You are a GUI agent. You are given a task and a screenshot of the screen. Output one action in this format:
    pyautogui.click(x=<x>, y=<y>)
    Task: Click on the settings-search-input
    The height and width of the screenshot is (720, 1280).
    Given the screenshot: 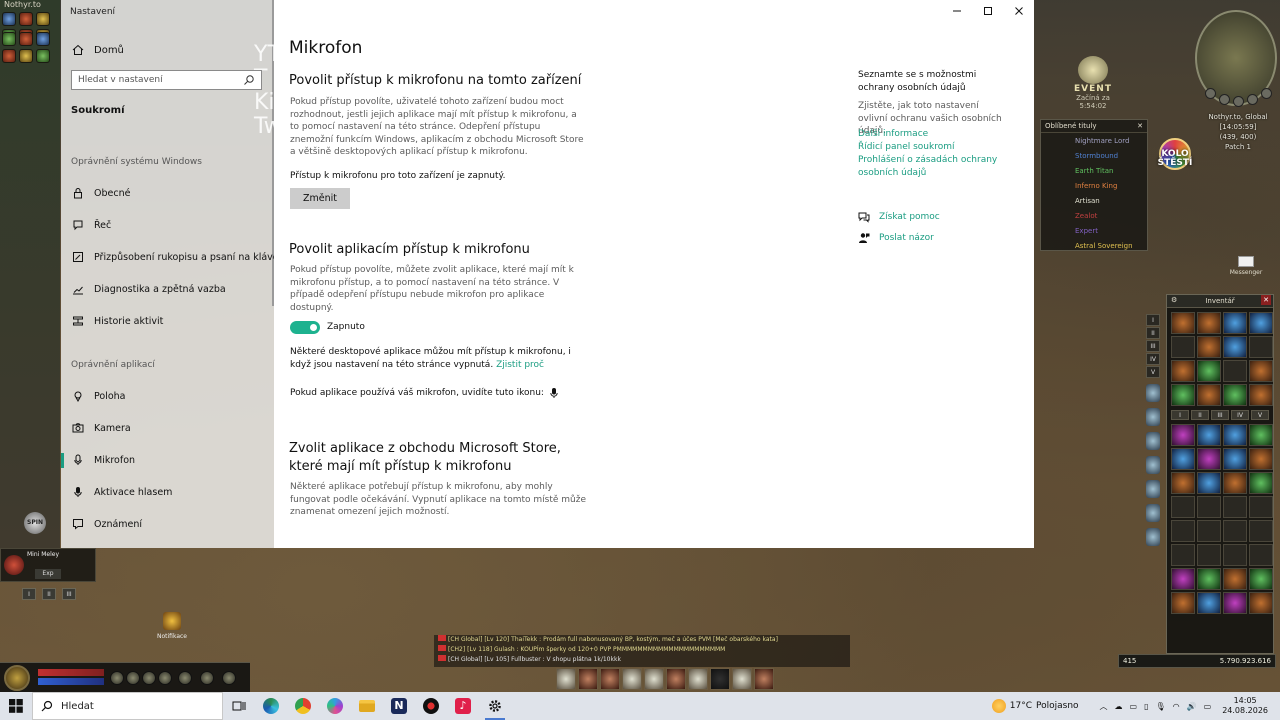 What is the action you would take?
    pyautogui.click(x=160, y=80)
    